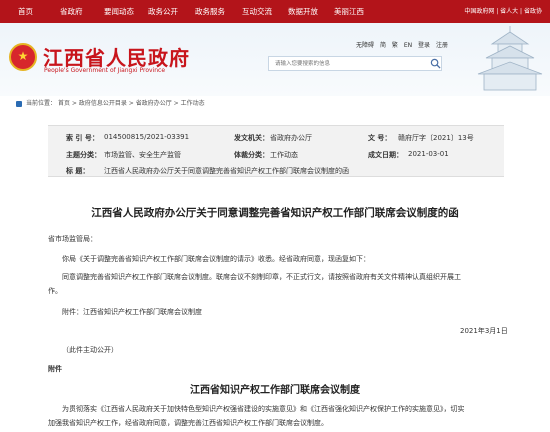 The height and width of the screenshot is (432, 550). What do you see at coordinates (71, 11) in the screenshot?
I see `nav-item-province-gov: 省政府` at bounding box center [71, 11].